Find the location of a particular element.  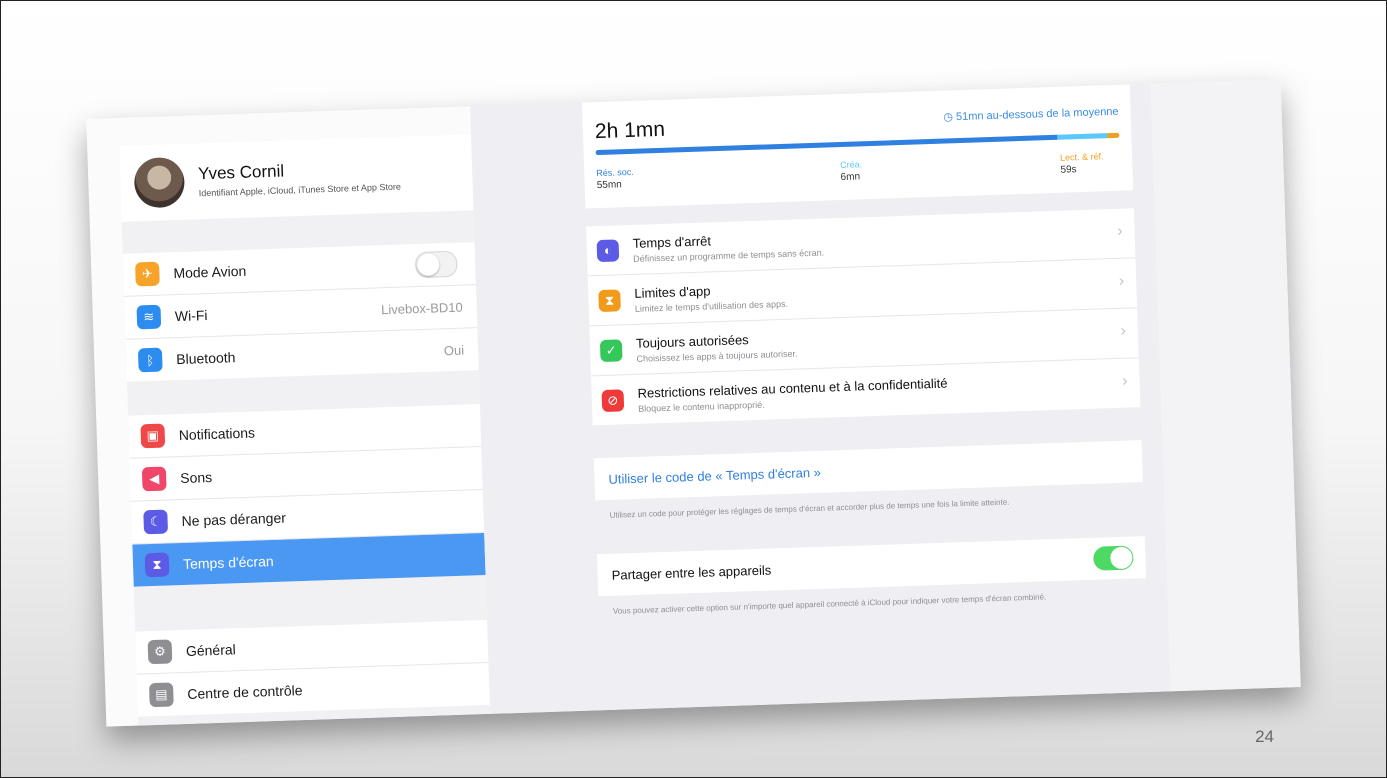

usage-bar is located at coordinates (857, 144).